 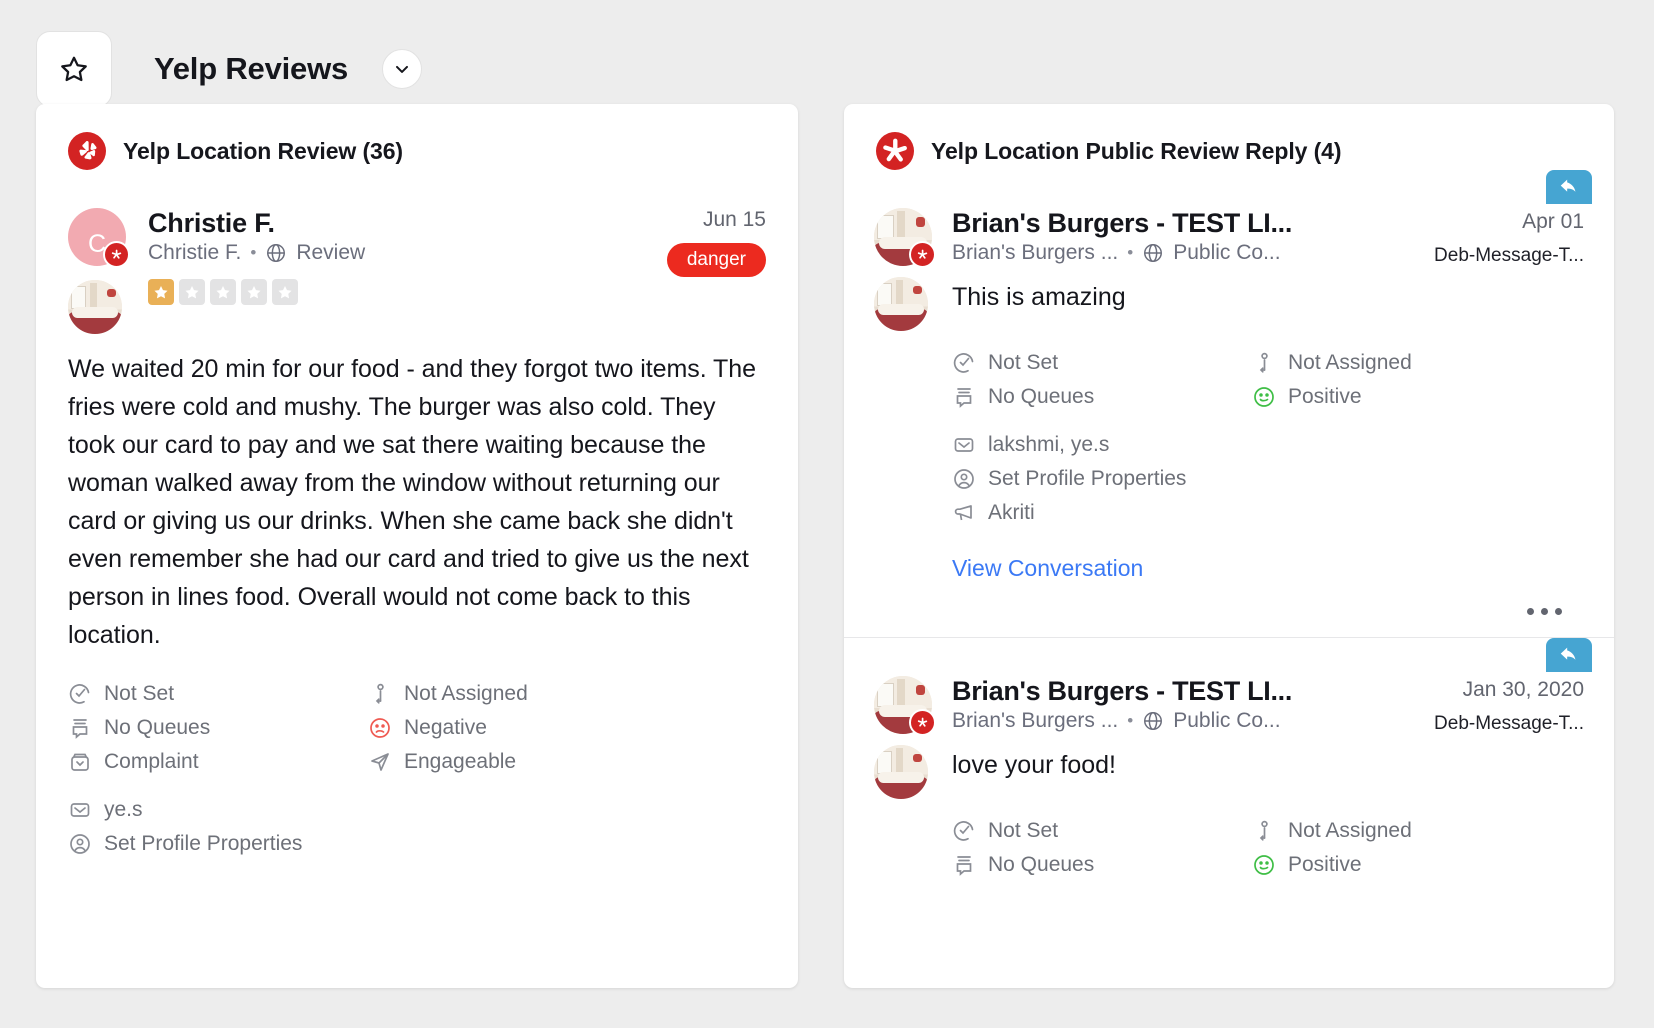 What do you see at coordinates (218, 810) in the screenshot?
I see `meta-email: ye.s` at bounding box center [218, 810].